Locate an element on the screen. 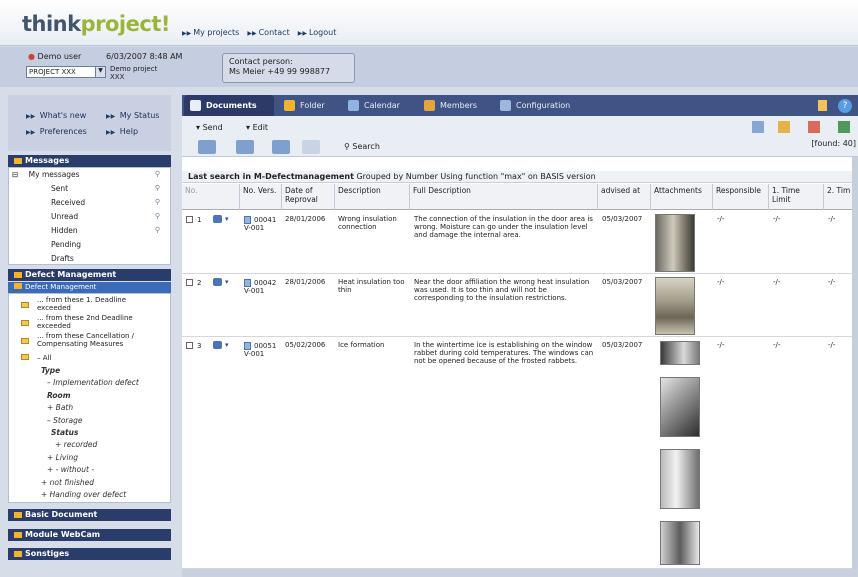 The image size is (858, 577). top-nav: ▶▶ My projects ▶▶ Contact ▶▶ Logout is located at coordinates (259, 32).